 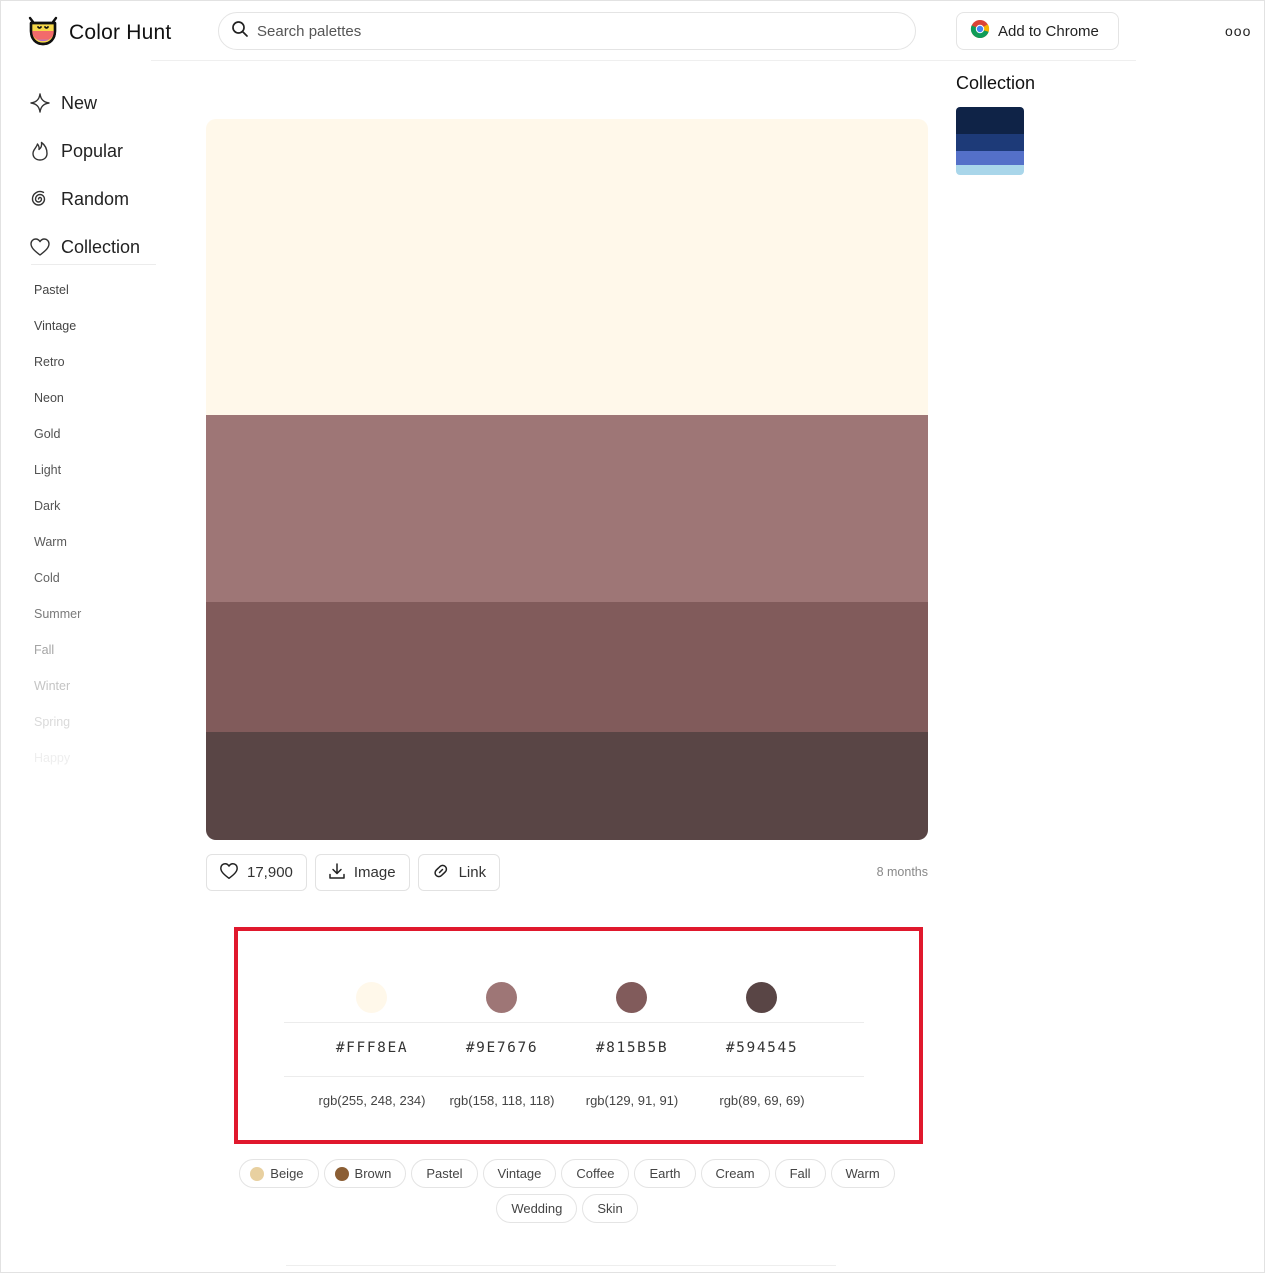 What do you see at coordinates (561, 1265) in the screenshot?
I see `bottom-divider` at bounding box center [561, 1265].